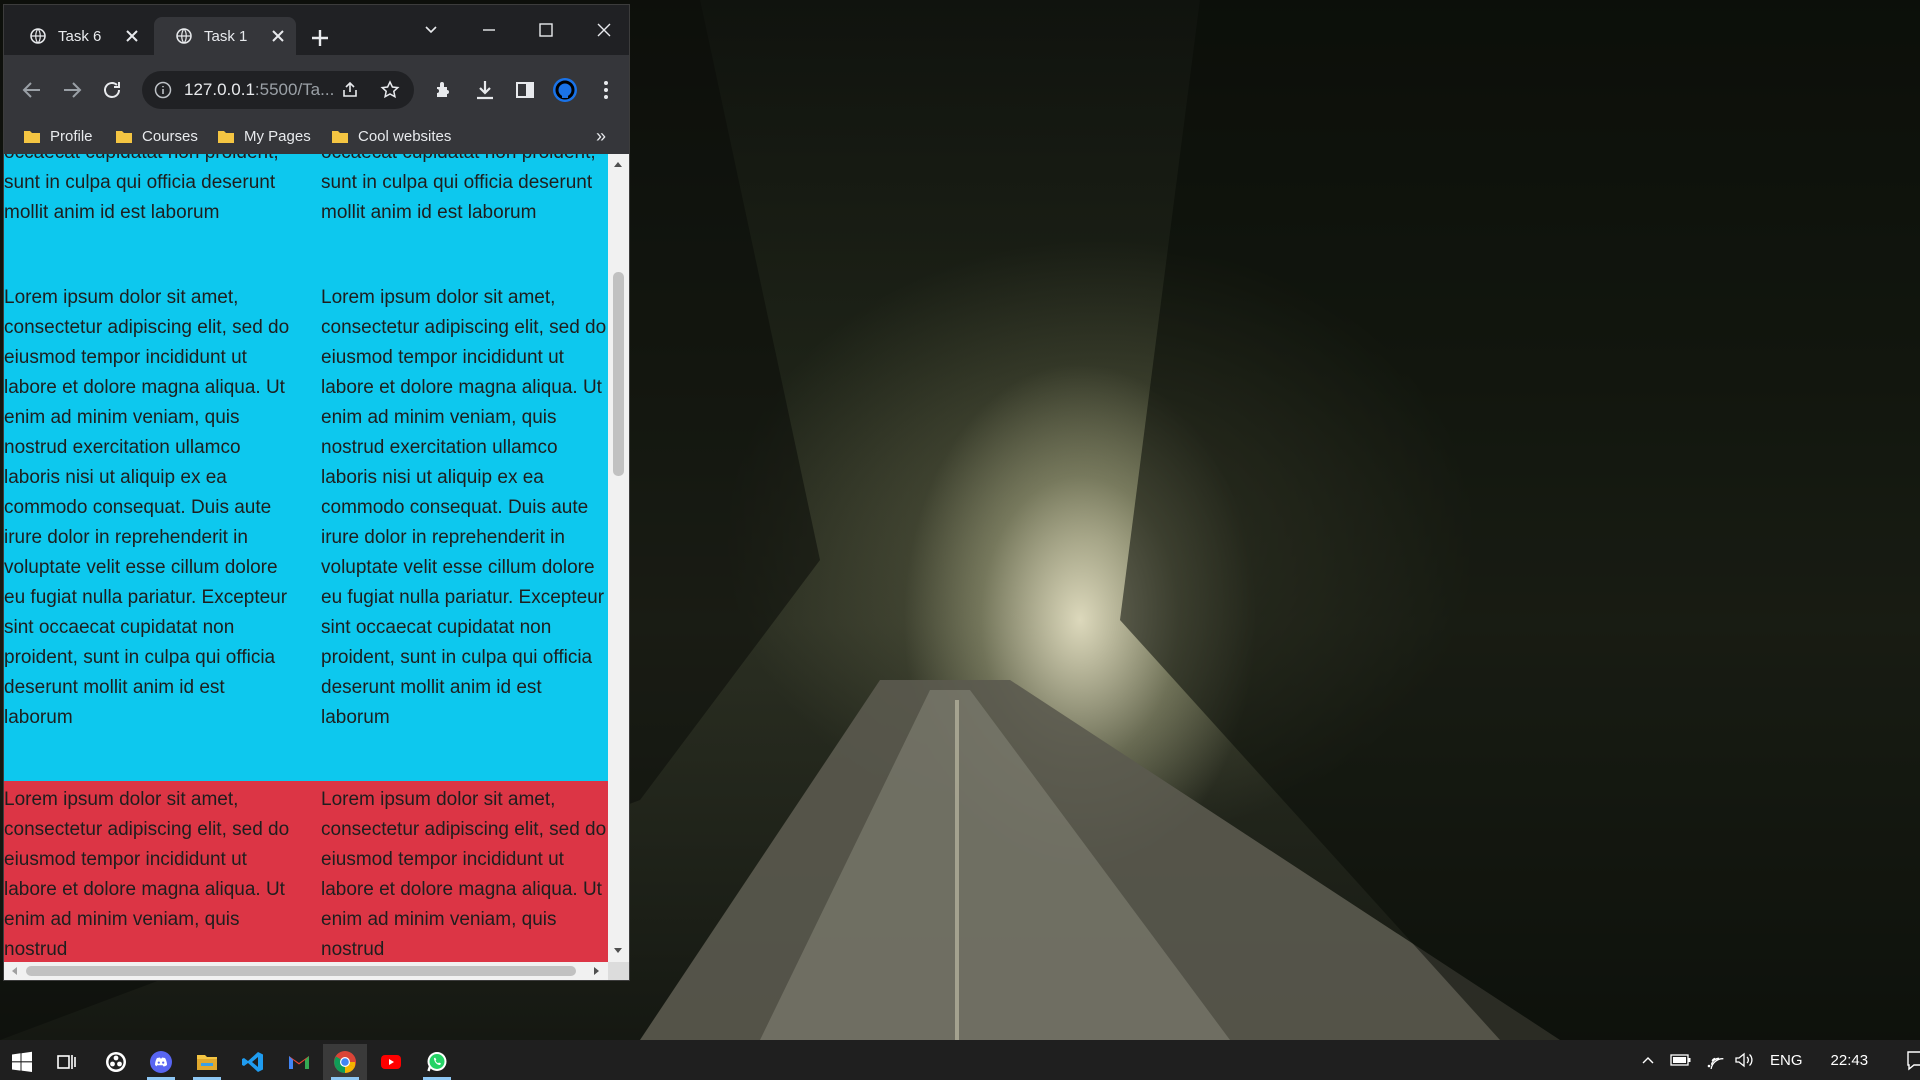  What do you see at coordinates (618, 971) in the screenshot?
I see `scrollbar-corner` at bounding box center [618, 971].